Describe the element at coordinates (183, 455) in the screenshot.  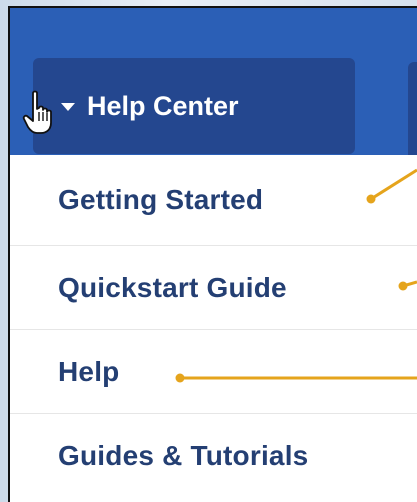
I see `menu-item-label: Guides & Tutorials` at that location.